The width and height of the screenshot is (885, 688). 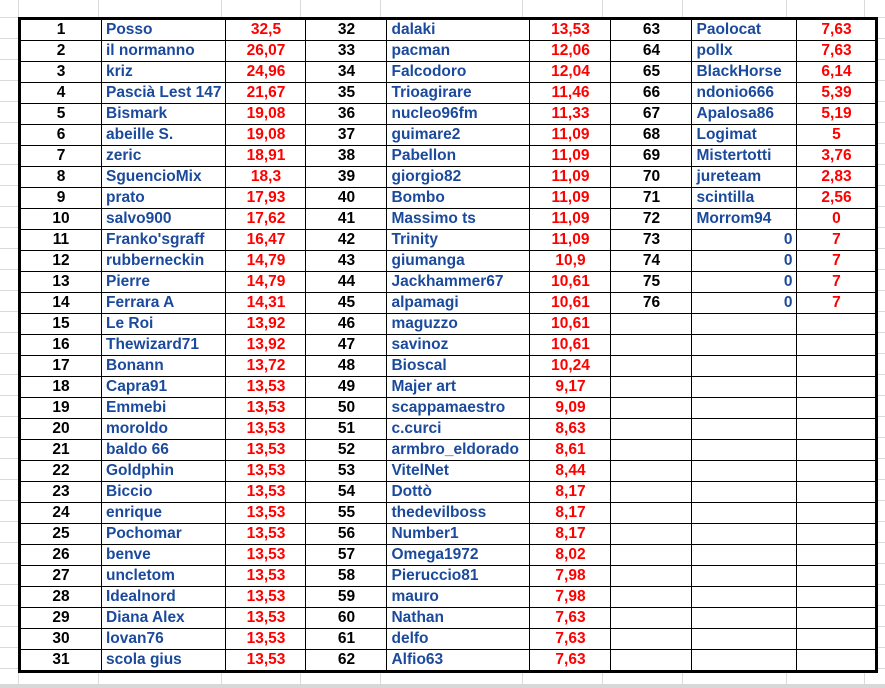 What do you see at coordinates (651, 51) in the screenshot?
I see `cell-rank: 64` at bounding box center [651, 51].